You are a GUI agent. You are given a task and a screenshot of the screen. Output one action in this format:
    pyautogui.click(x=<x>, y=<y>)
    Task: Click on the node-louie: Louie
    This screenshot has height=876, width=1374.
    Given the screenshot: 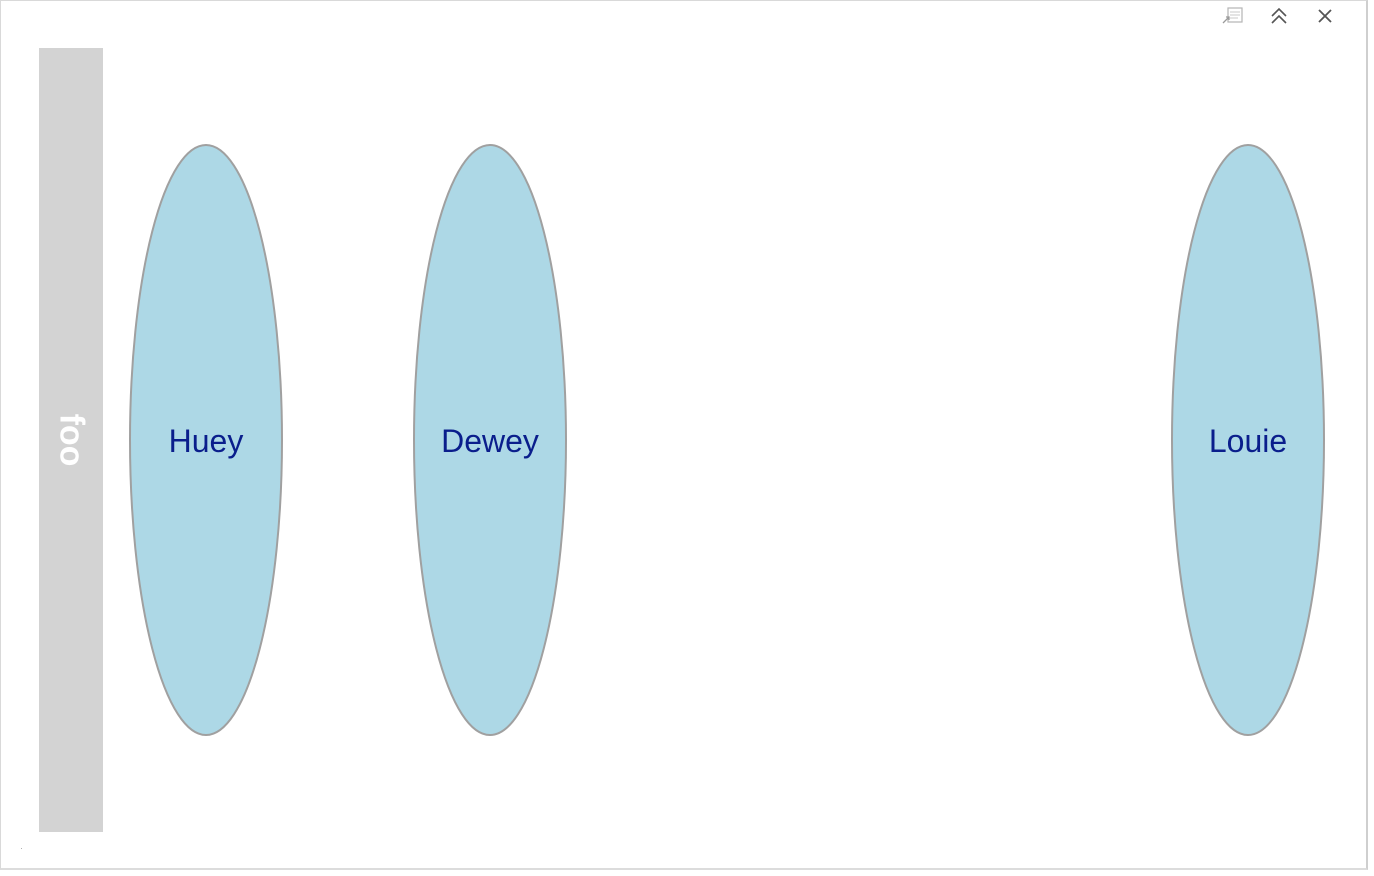 What is the action you would take?
    pyautogui.click(x=1248, y=440)
    